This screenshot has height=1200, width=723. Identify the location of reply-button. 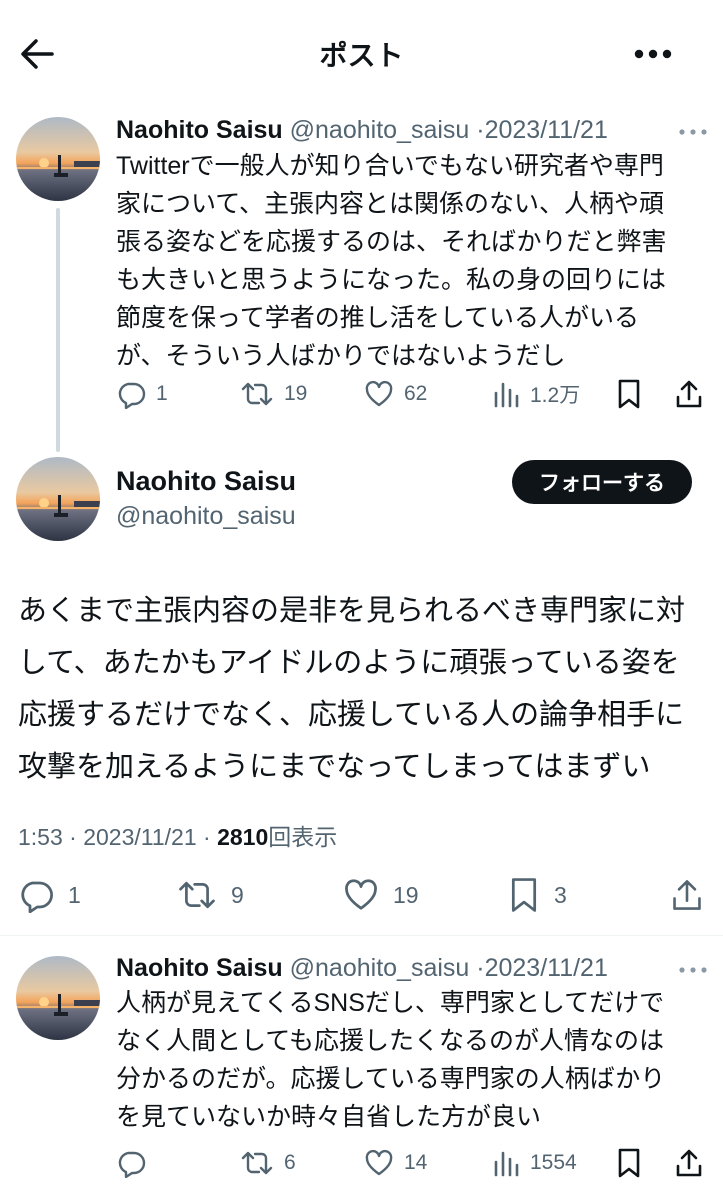
(136, 1163).